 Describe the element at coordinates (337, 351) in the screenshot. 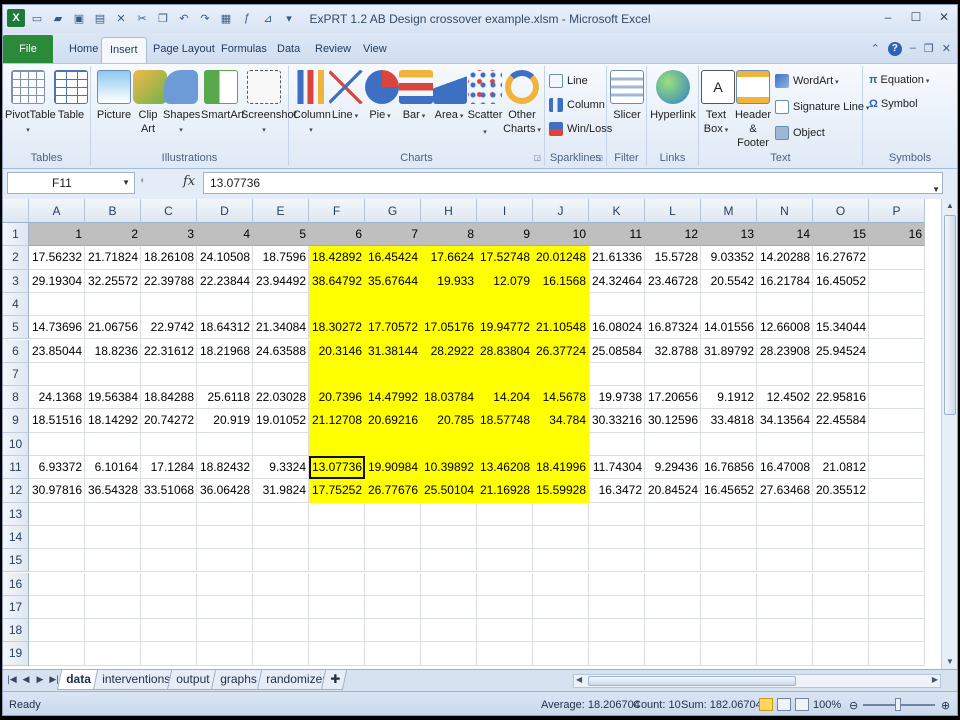

I see `cell: 20.3146` at that location.